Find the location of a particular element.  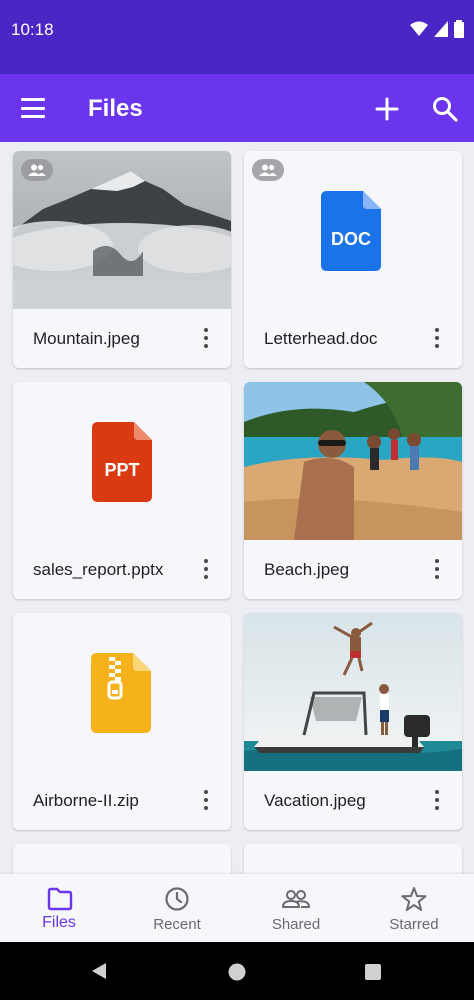

home-icon is located at coordinates (237, 972).